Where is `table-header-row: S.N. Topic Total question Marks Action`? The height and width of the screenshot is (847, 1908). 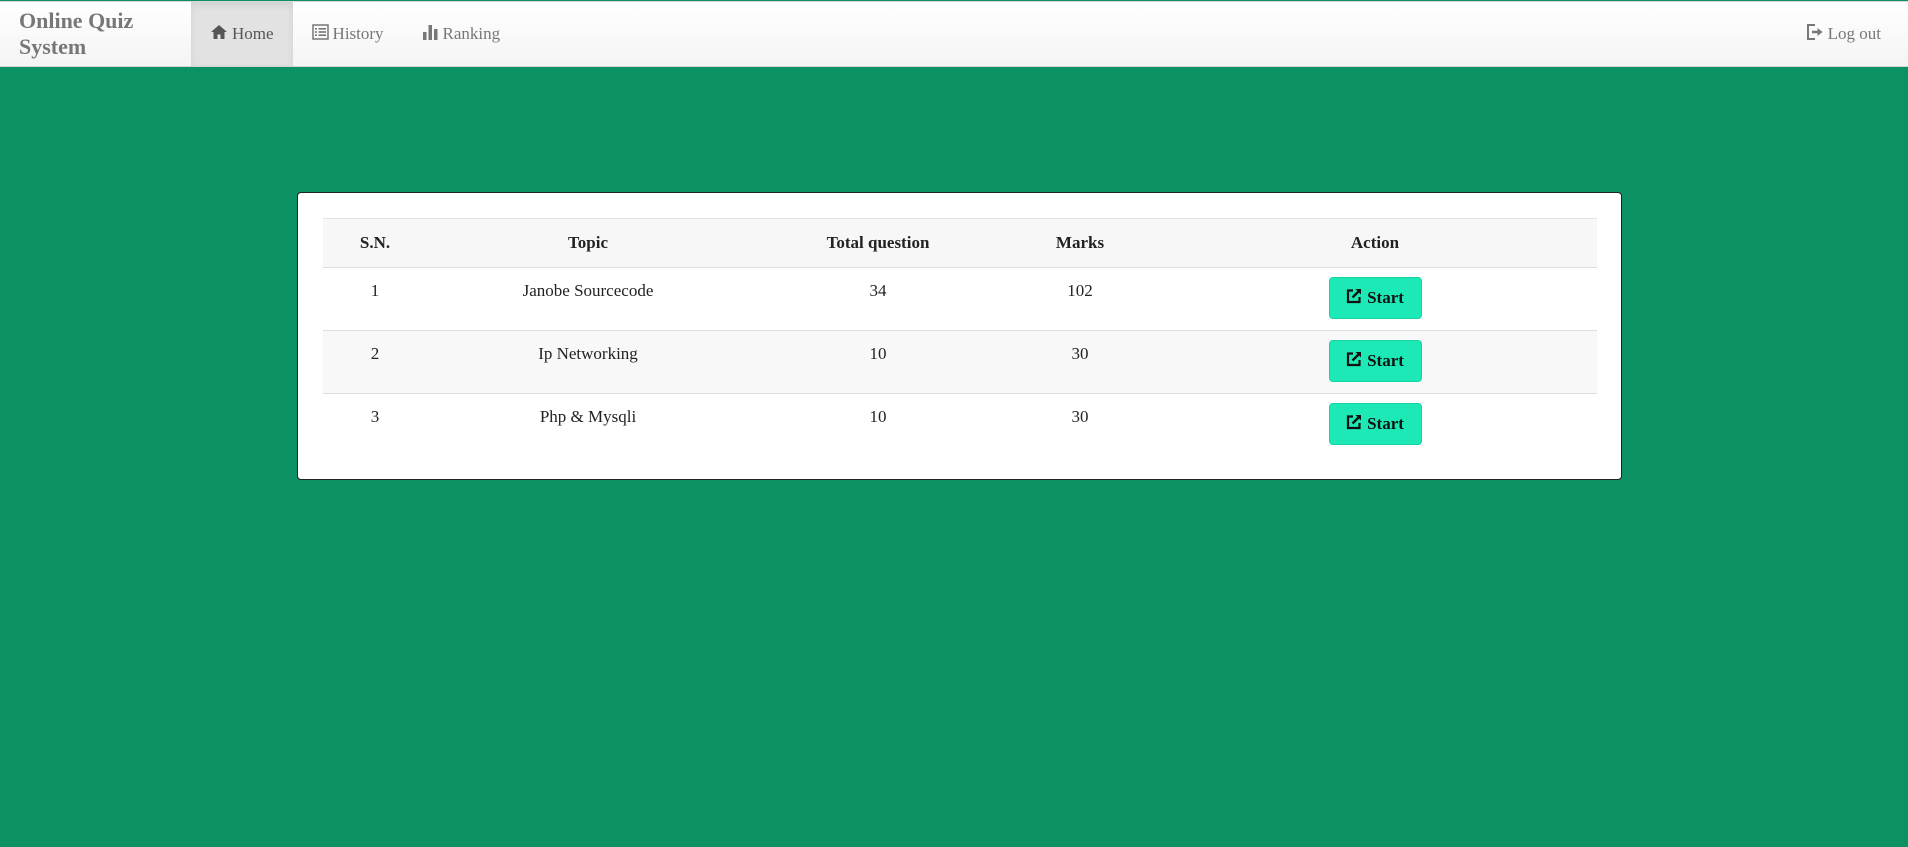 table-header-row: S.N. Topic Total question Marks Action is located at coordinates (960, 243).